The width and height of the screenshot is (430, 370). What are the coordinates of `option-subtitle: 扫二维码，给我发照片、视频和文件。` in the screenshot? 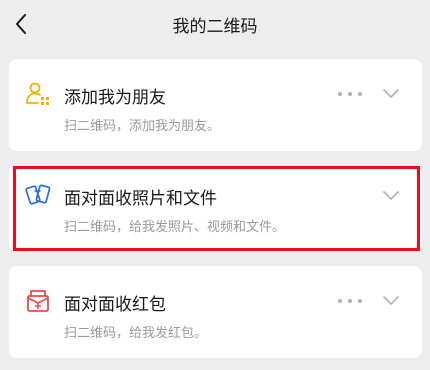 It's located at (175, 227).